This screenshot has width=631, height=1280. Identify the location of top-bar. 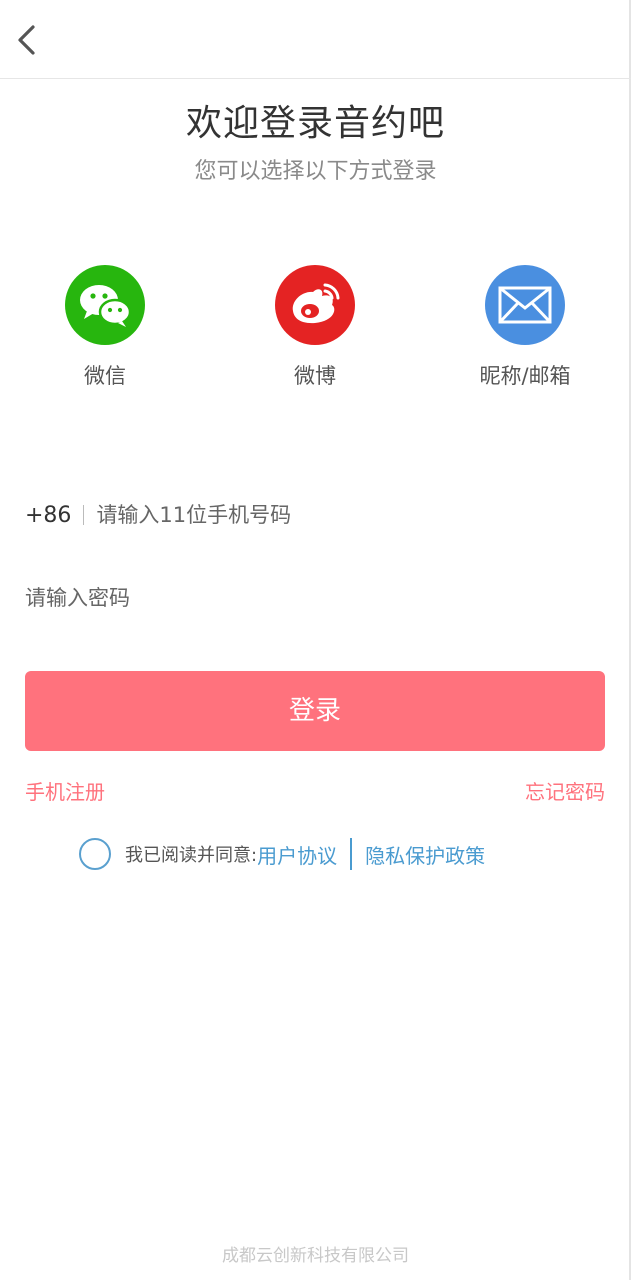
(315, 39).